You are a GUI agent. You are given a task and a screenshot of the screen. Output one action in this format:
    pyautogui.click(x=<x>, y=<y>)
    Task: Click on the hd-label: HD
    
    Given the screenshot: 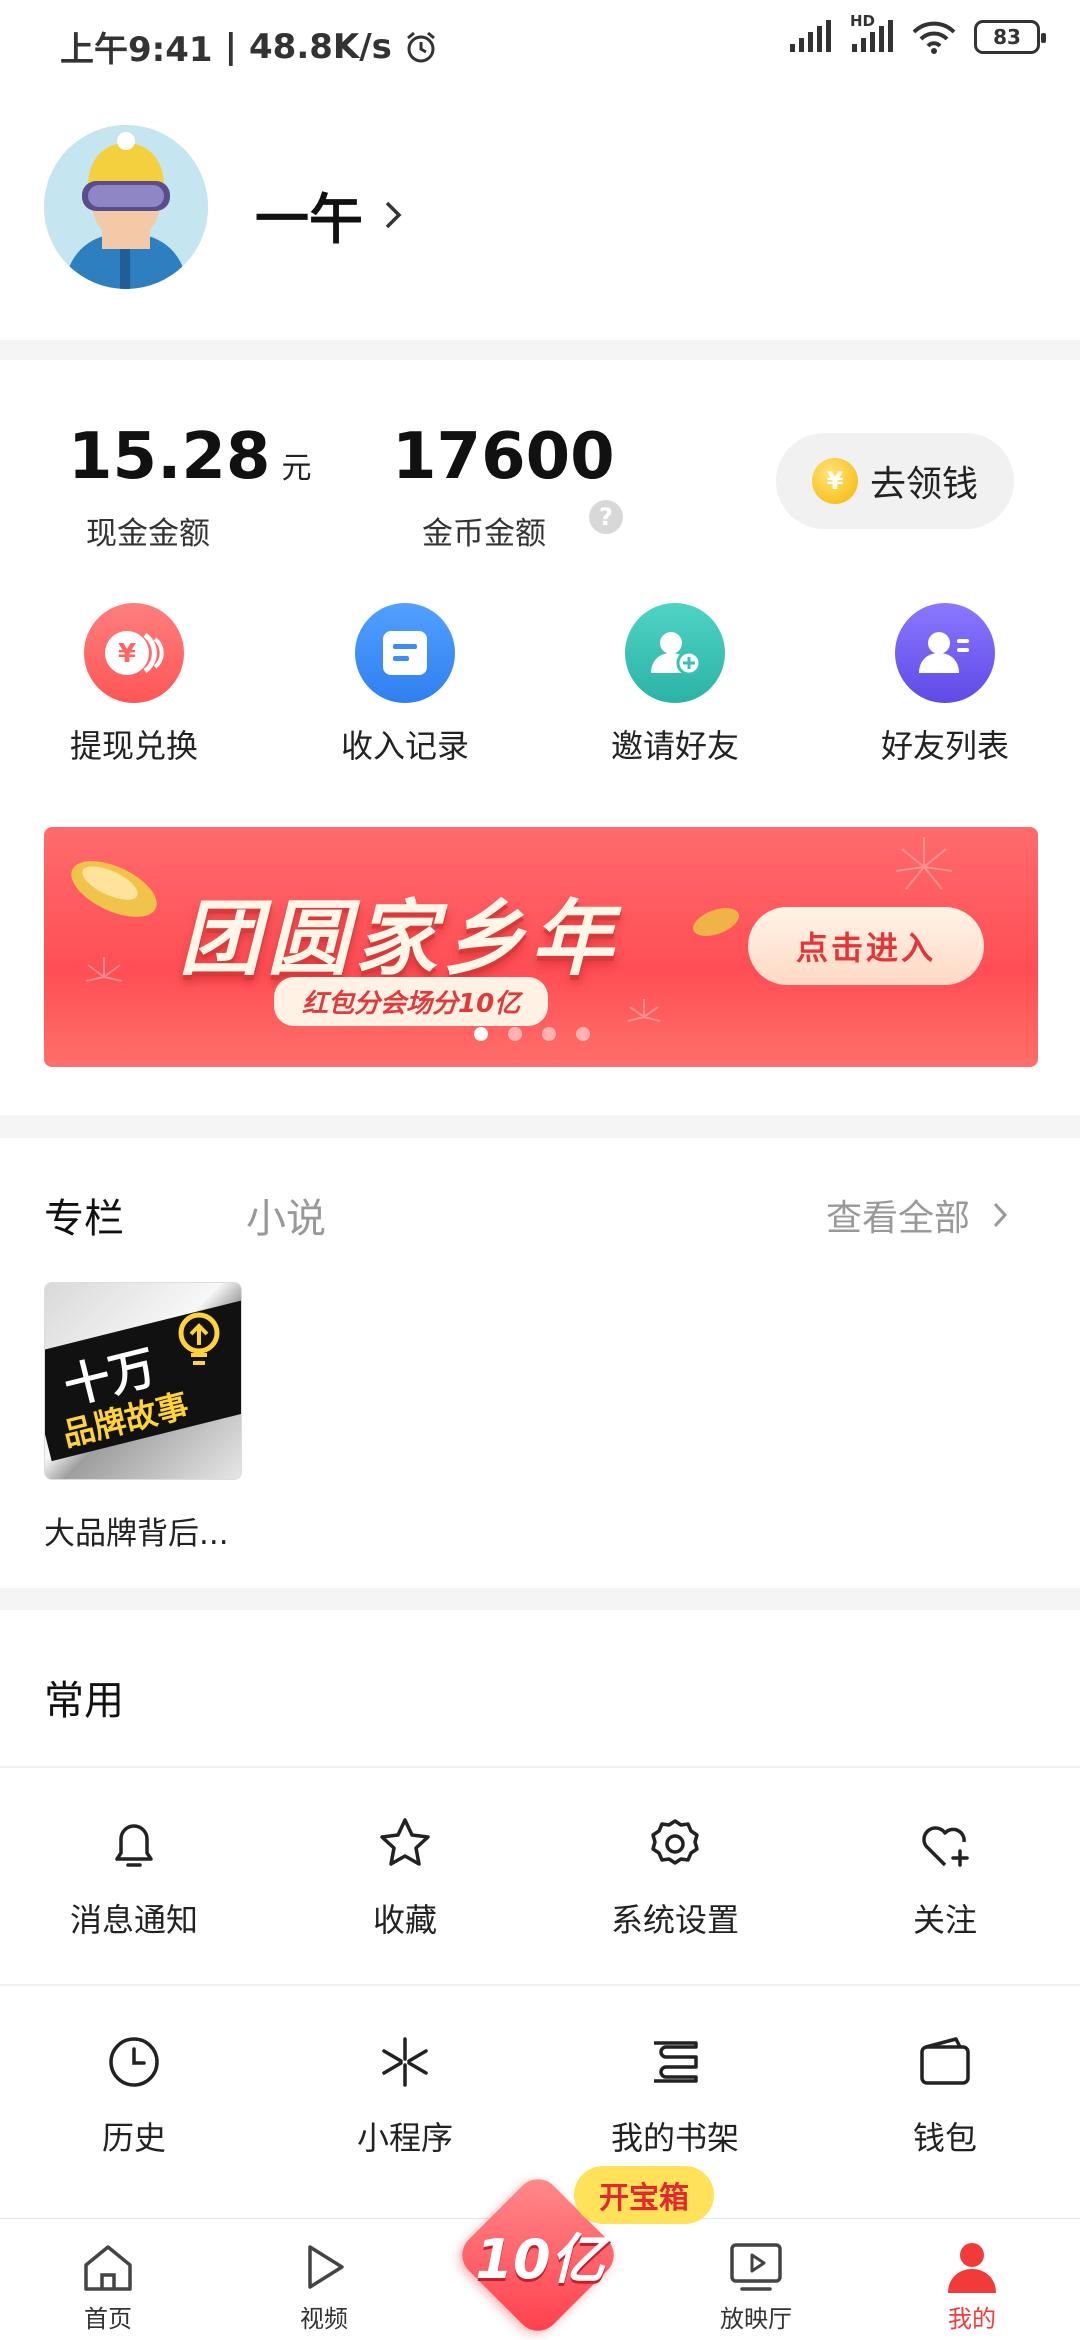 What is the action you would take?
    pyautogui.click(x=863, y=21)
    